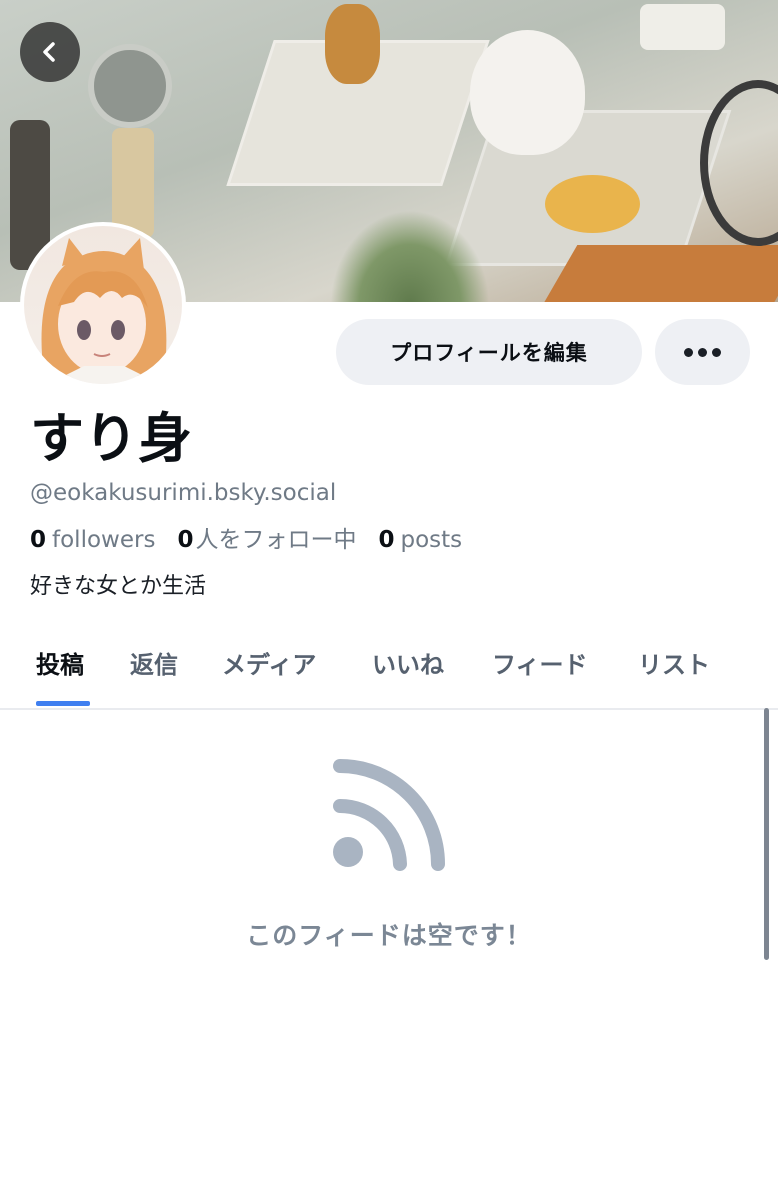 The image size is (778, 1200). I want to click on back-button, so click(50, 52).